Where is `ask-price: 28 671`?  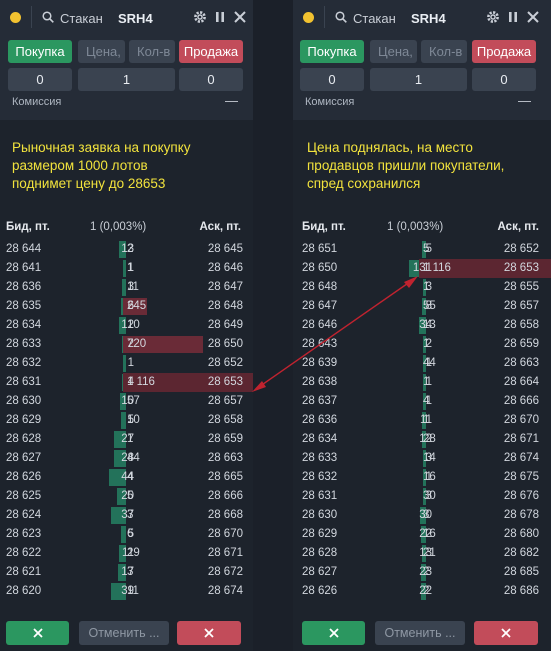 ask-price: 28 671 is located at coordinates (225, 553).